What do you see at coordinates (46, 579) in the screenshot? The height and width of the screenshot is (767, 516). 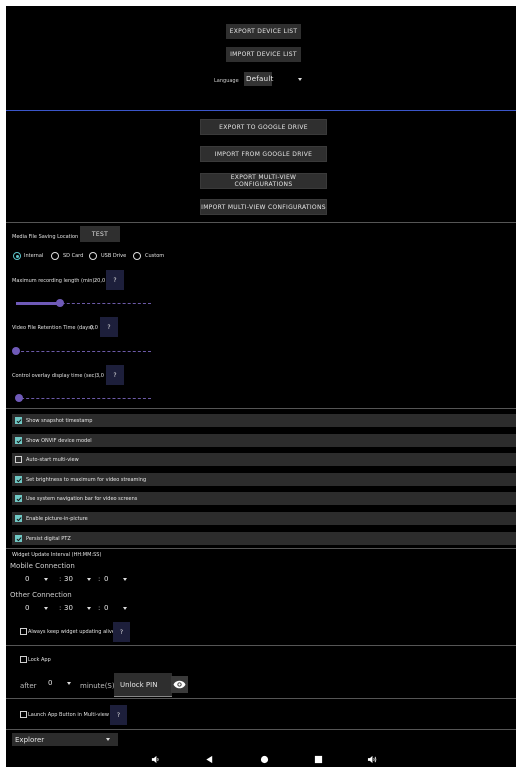 I see `mobile-hours-caret-icon` at bounding box center [46, 579].